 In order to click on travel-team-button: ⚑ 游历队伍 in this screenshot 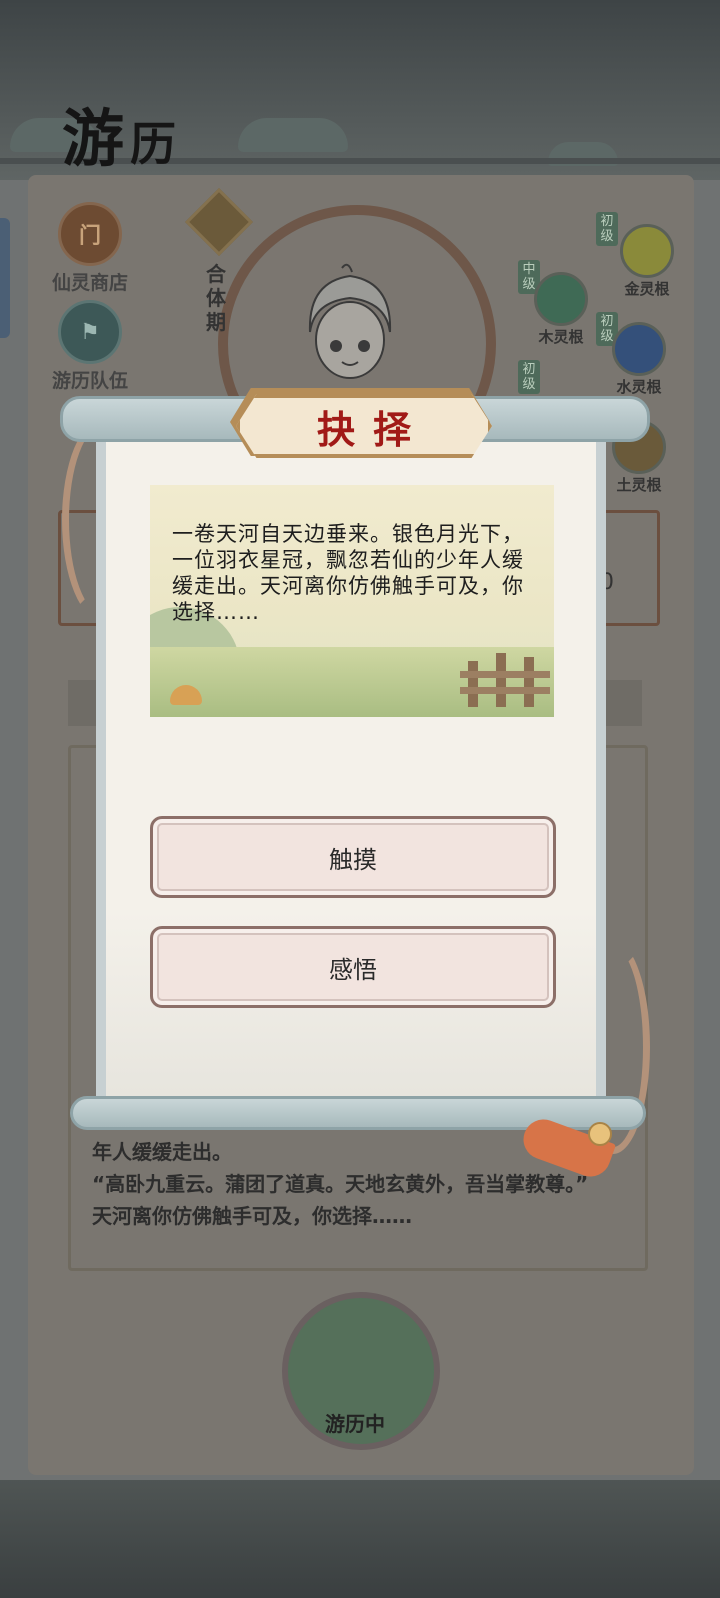, I will do `click(90, 346)`.